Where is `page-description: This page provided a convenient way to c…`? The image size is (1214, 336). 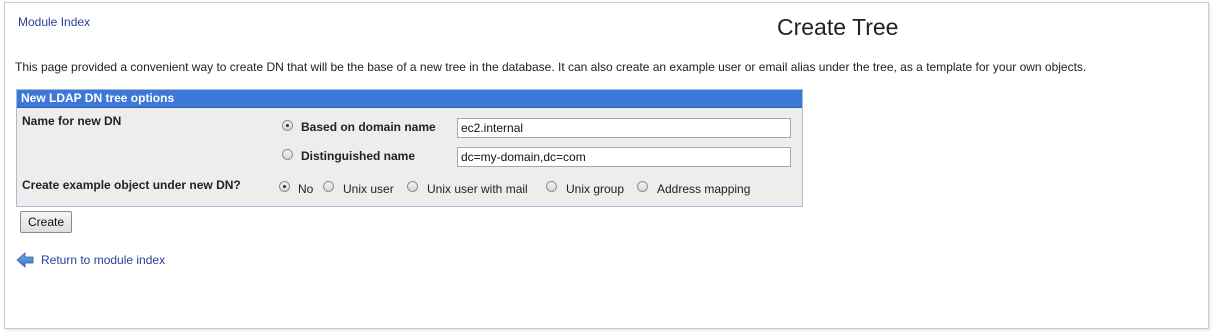
page-description: This page provided a convenient way to c… is located at coordinates (551, 67).